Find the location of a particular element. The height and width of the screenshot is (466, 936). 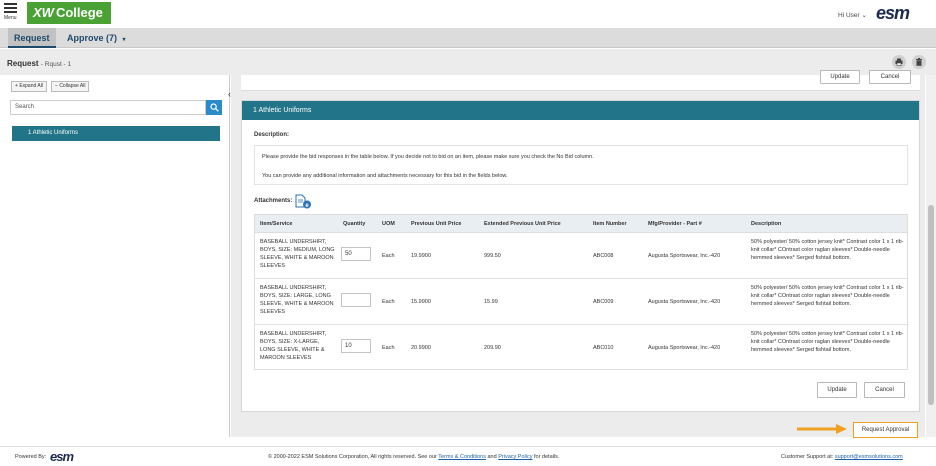

col-description: Description is located at coordinates (766, 224).